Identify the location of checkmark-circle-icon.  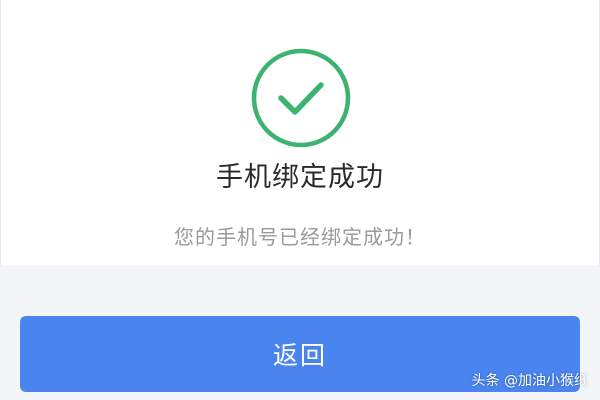
(301, 98).